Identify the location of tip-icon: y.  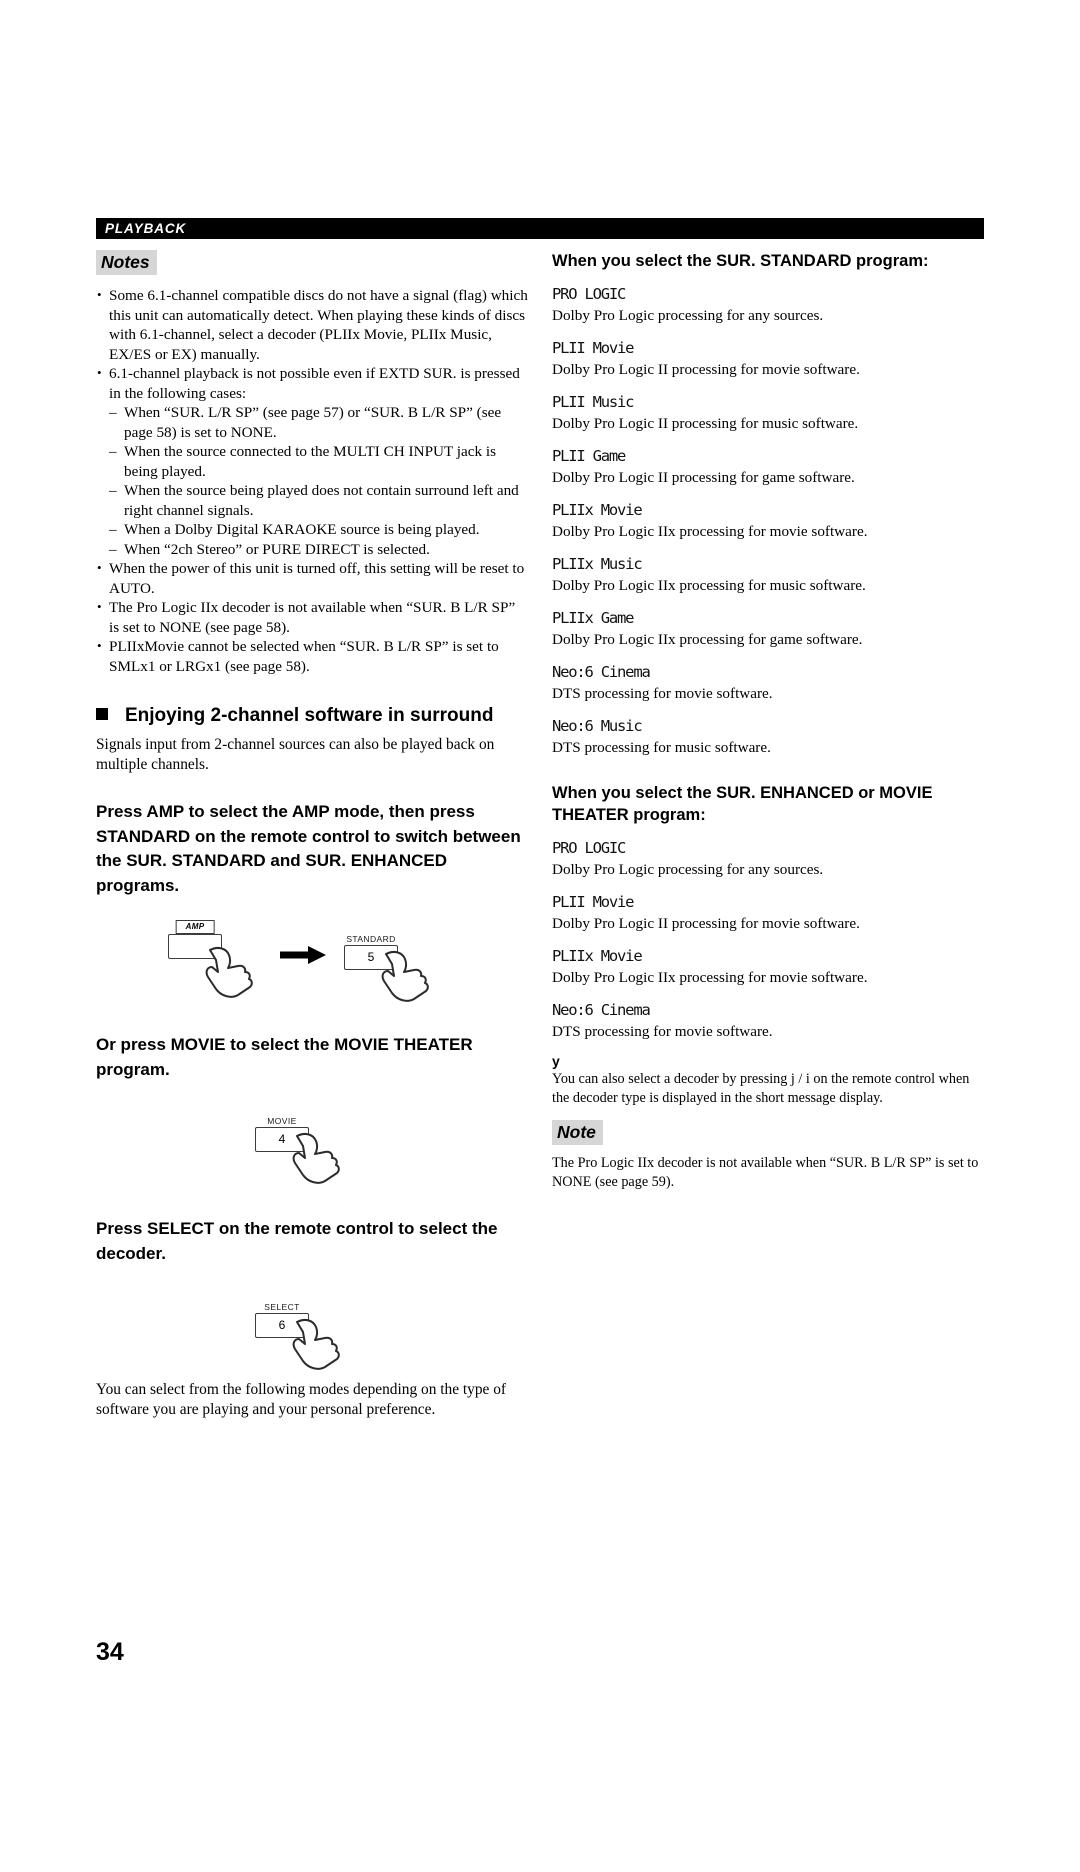
(556, 1061).